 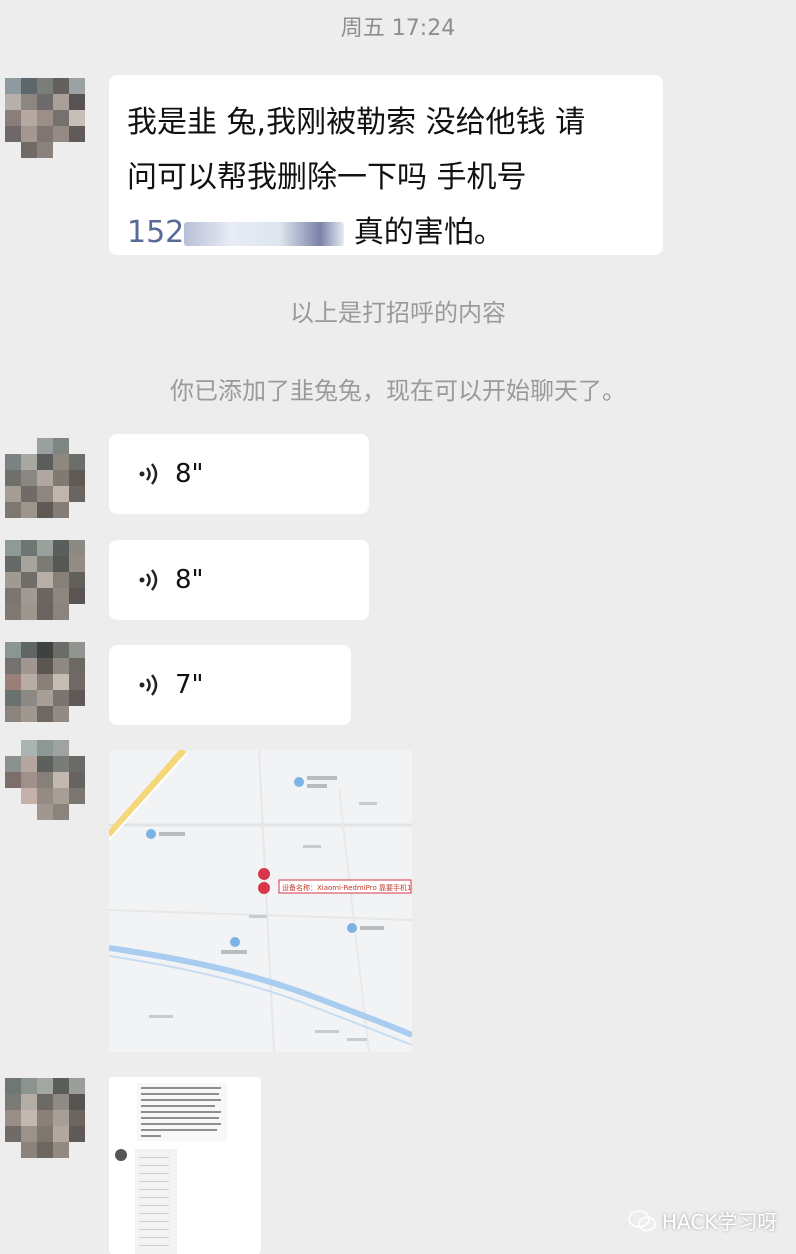 What do you see at coordinates (347, 887) in the screenshot?
I see `map-device-label: 设备名称：Xiaomi-RedmiPro 靠要手机152` at bounding box center [347, 887].